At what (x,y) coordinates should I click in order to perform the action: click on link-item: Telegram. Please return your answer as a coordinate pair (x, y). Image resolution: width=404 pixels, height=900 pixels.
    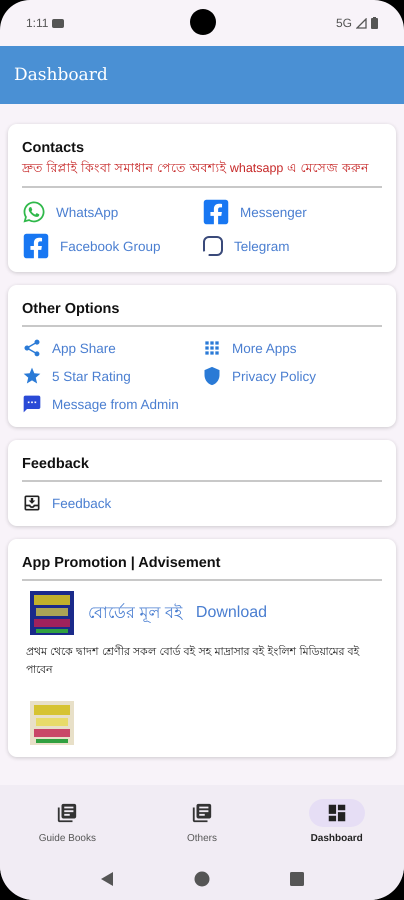
    Looking at the image, I should click on (292, 246).